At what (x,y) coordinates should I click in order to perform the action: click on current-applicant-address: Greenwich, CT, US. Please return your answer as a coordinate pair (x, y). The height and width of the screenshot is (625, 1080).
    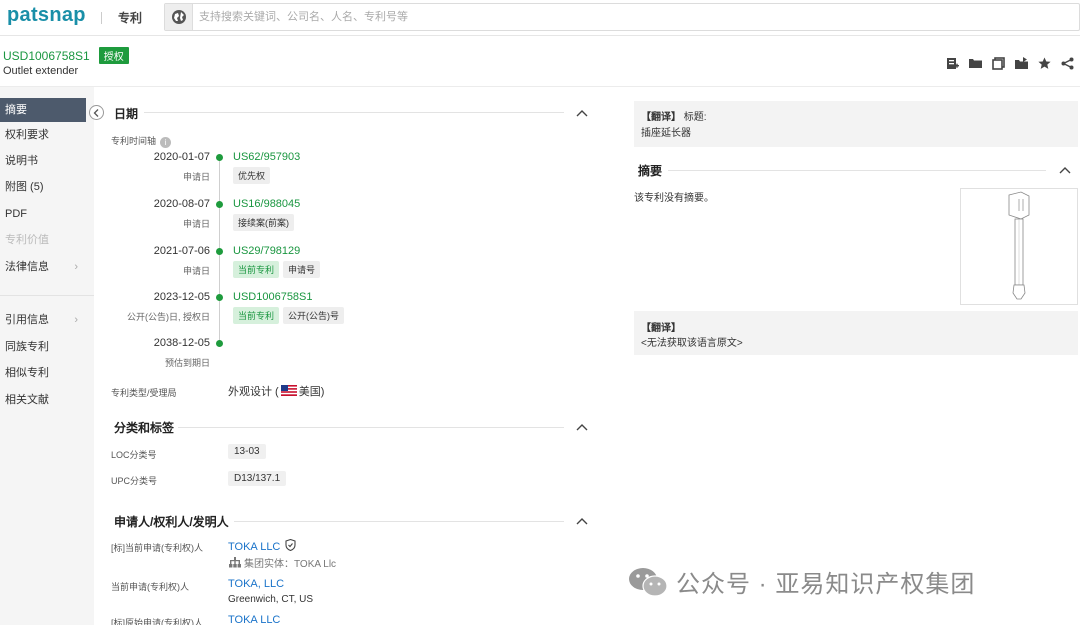
    Looking at the image, I should click on (271, 599).